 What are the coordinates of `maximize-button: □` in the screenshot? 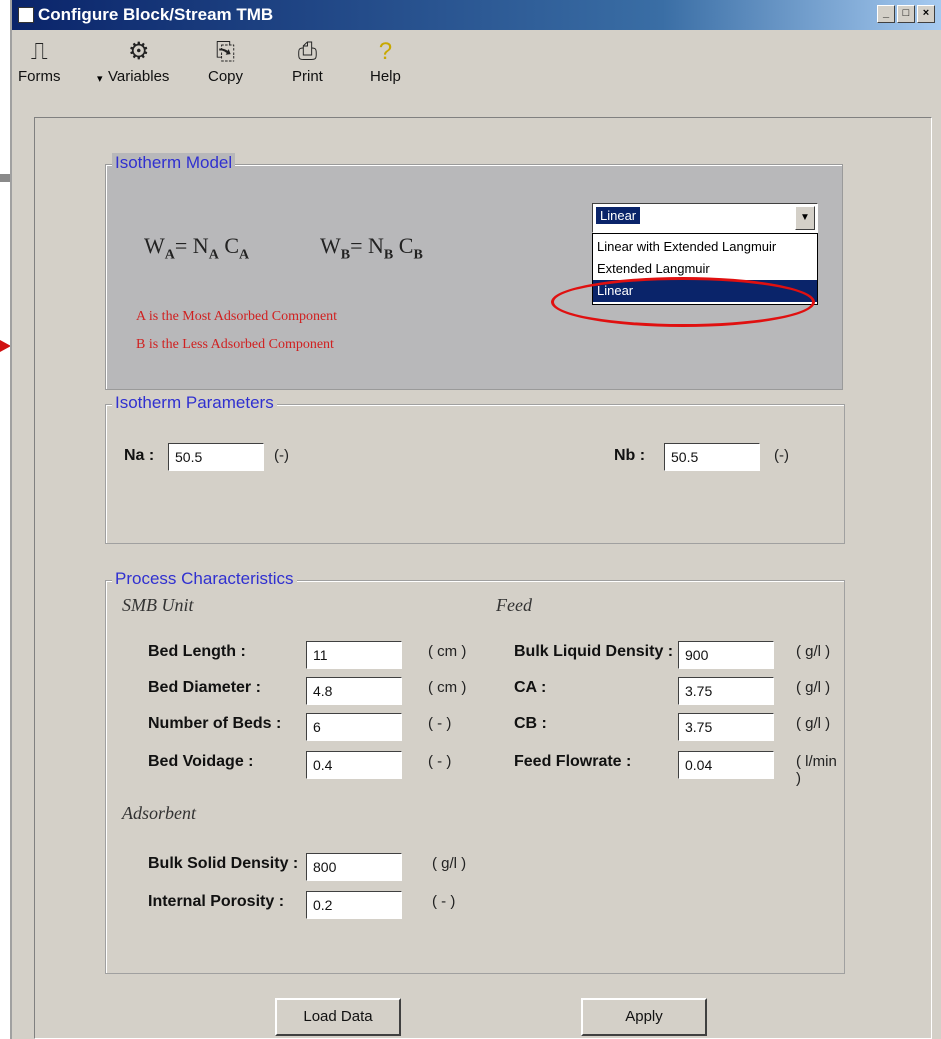 It's located at (906, 14).